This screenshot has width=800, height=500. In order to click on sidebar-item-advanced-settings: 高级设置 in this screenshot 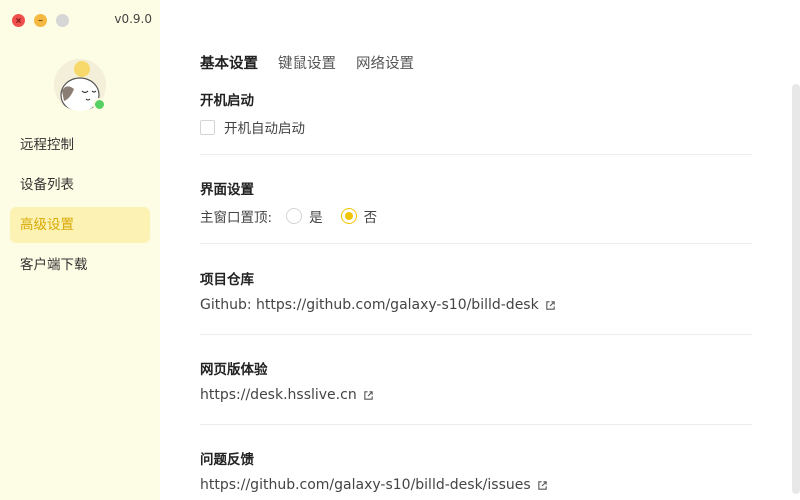, I will do `click(80, 225)`.